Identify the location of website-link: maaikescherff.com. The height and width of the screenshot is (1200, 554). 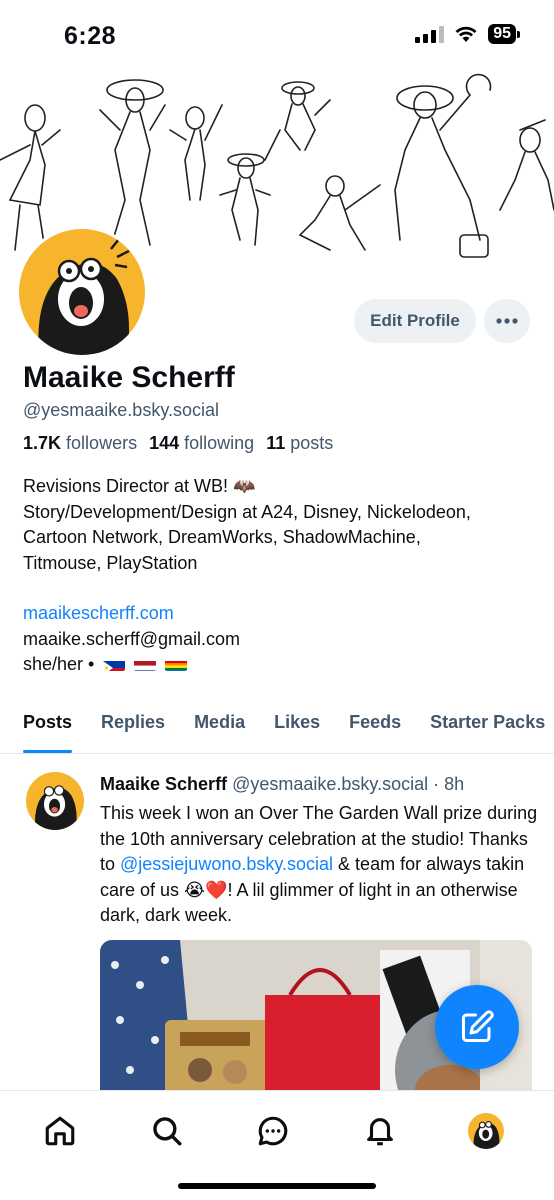
(283, 614).